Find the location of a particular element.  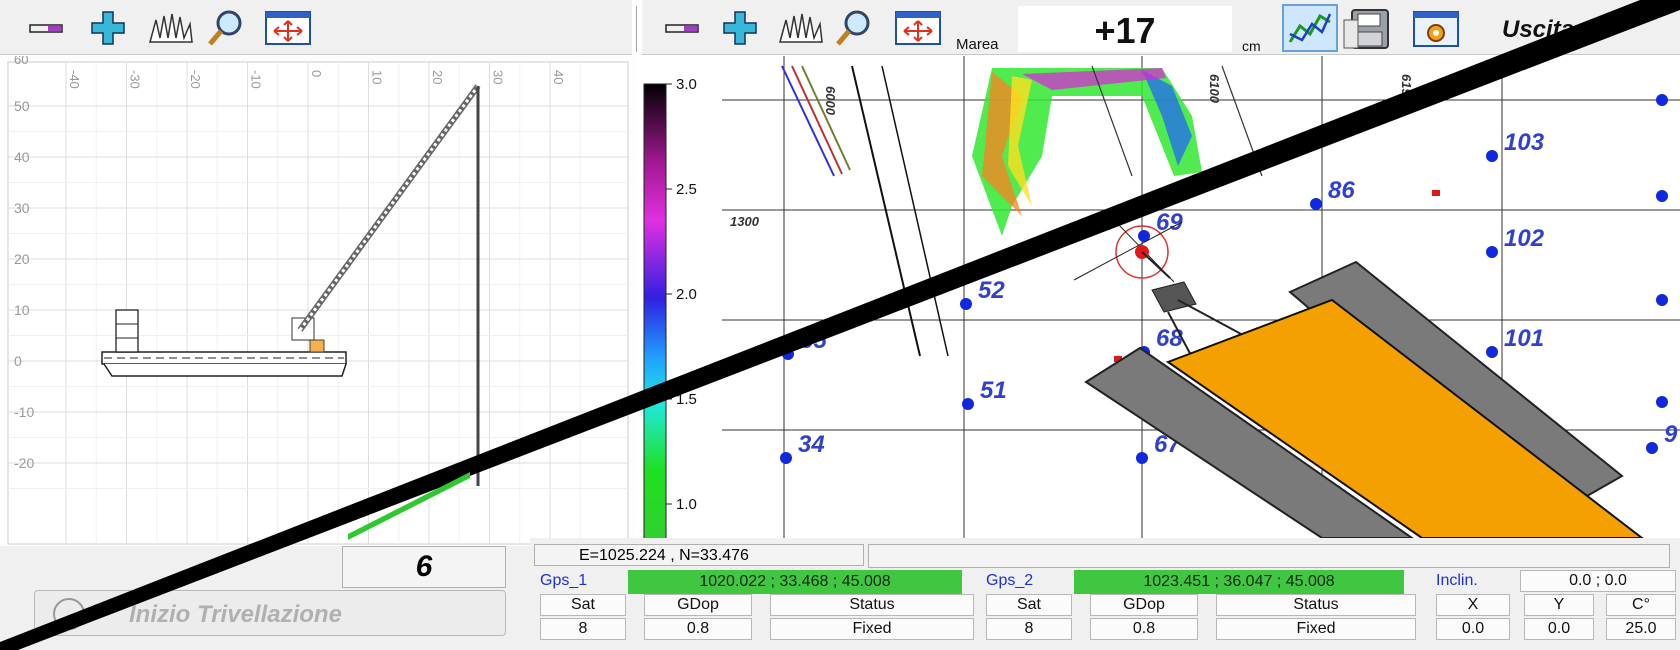

coords-readout-spare is located at coordinates (1269, 556).